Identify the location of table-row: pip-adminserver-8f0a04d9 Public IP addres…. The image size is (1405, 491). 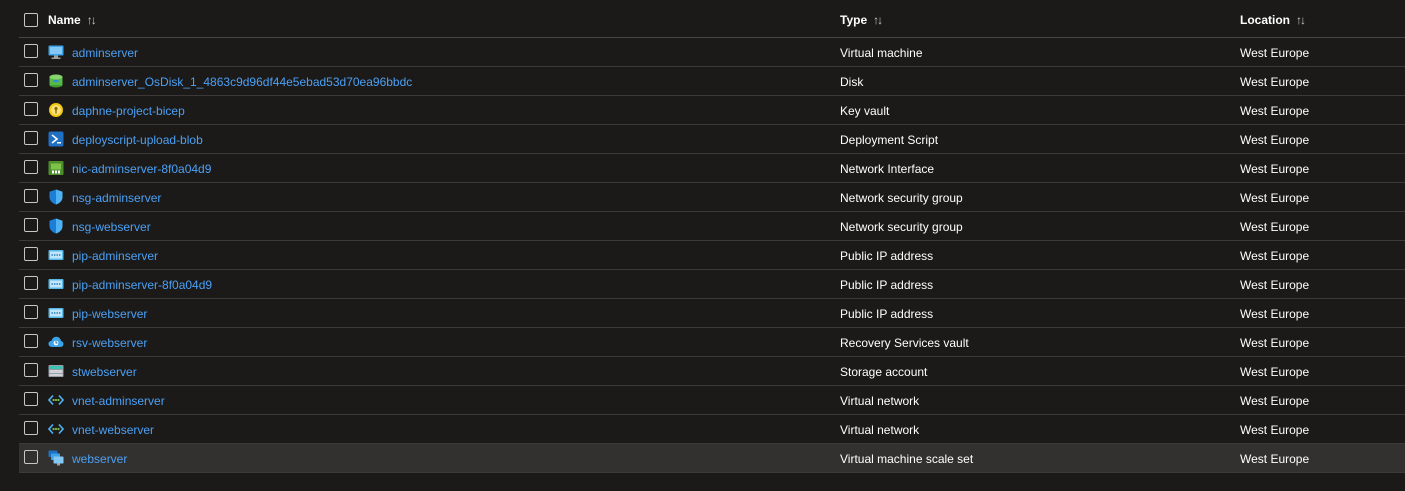
(712, 284).